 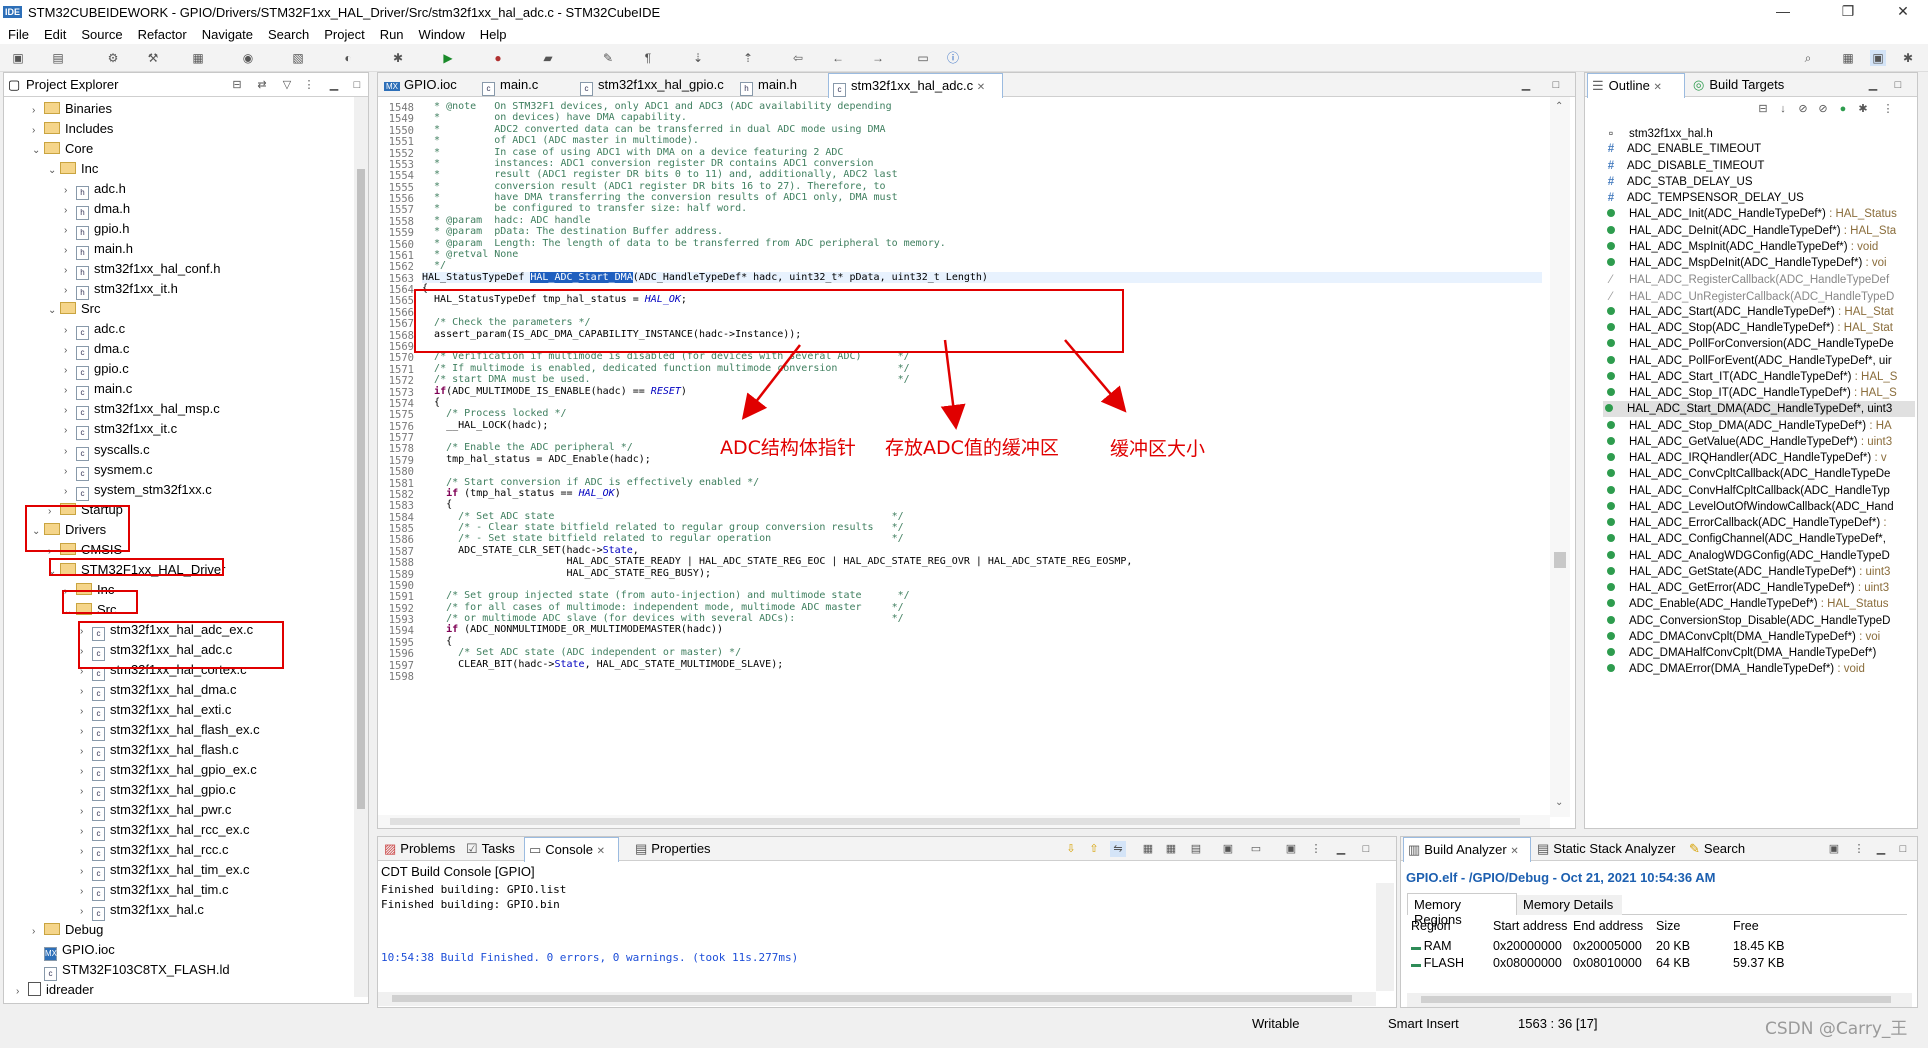 I want to click on new-console-icon: ▣, so click(x=1291, y=849).